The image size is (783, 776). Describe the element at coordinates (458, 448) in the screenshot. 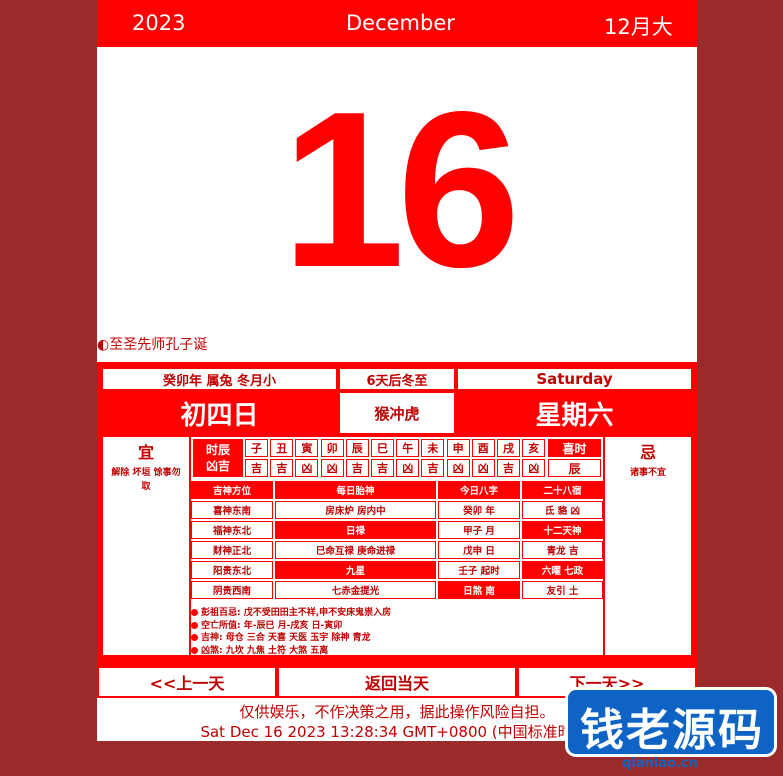

I see `hour-branch: 申` at that location.